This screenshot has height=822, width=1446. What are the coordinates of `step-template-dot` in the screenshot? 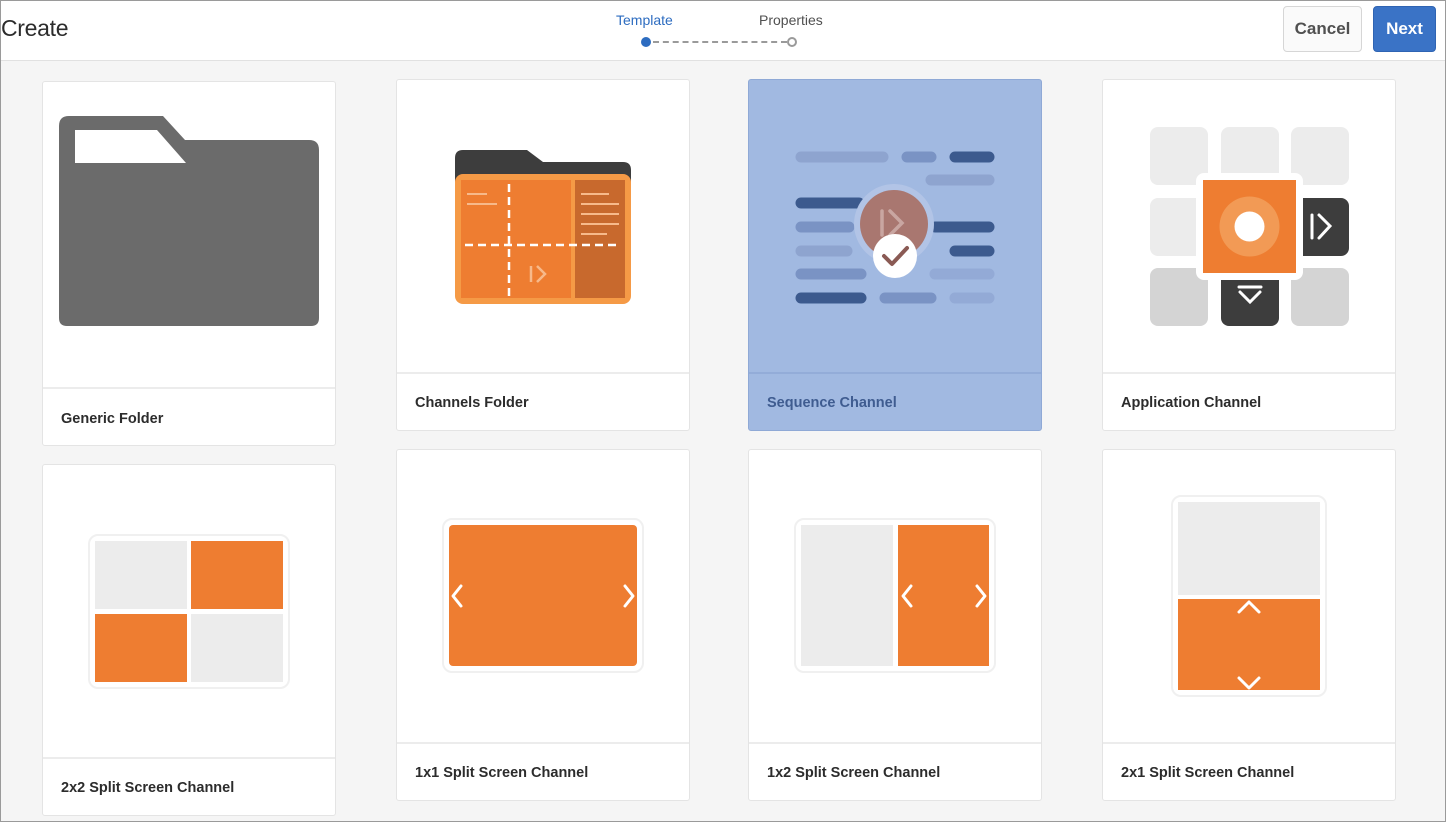 It's located at (646, 42).